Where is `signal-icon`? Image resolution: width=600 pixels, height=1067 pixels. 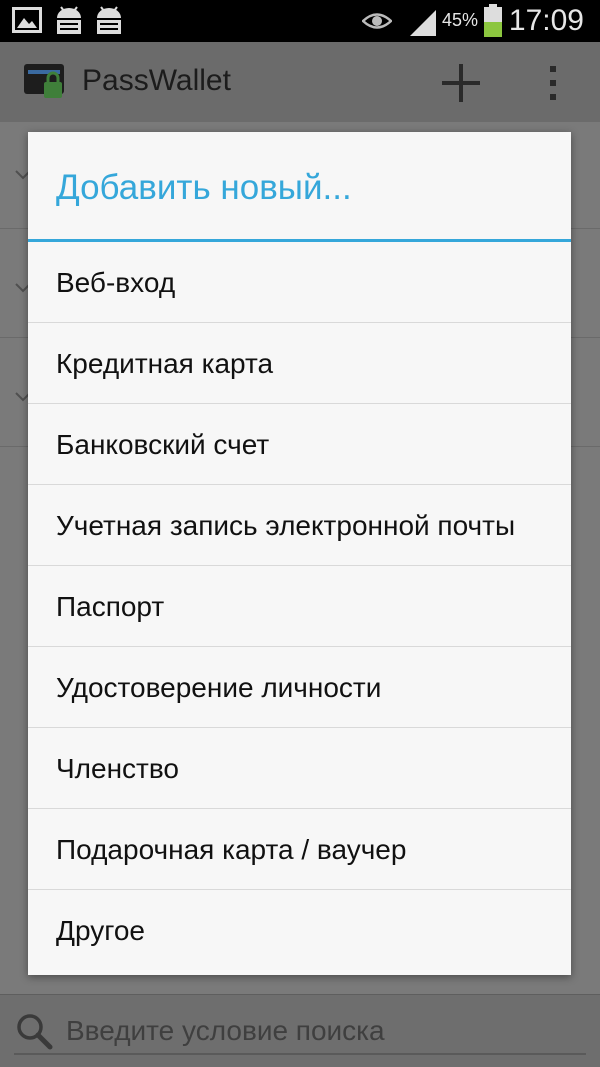
signal-icon is located at coordinates (423, 24).